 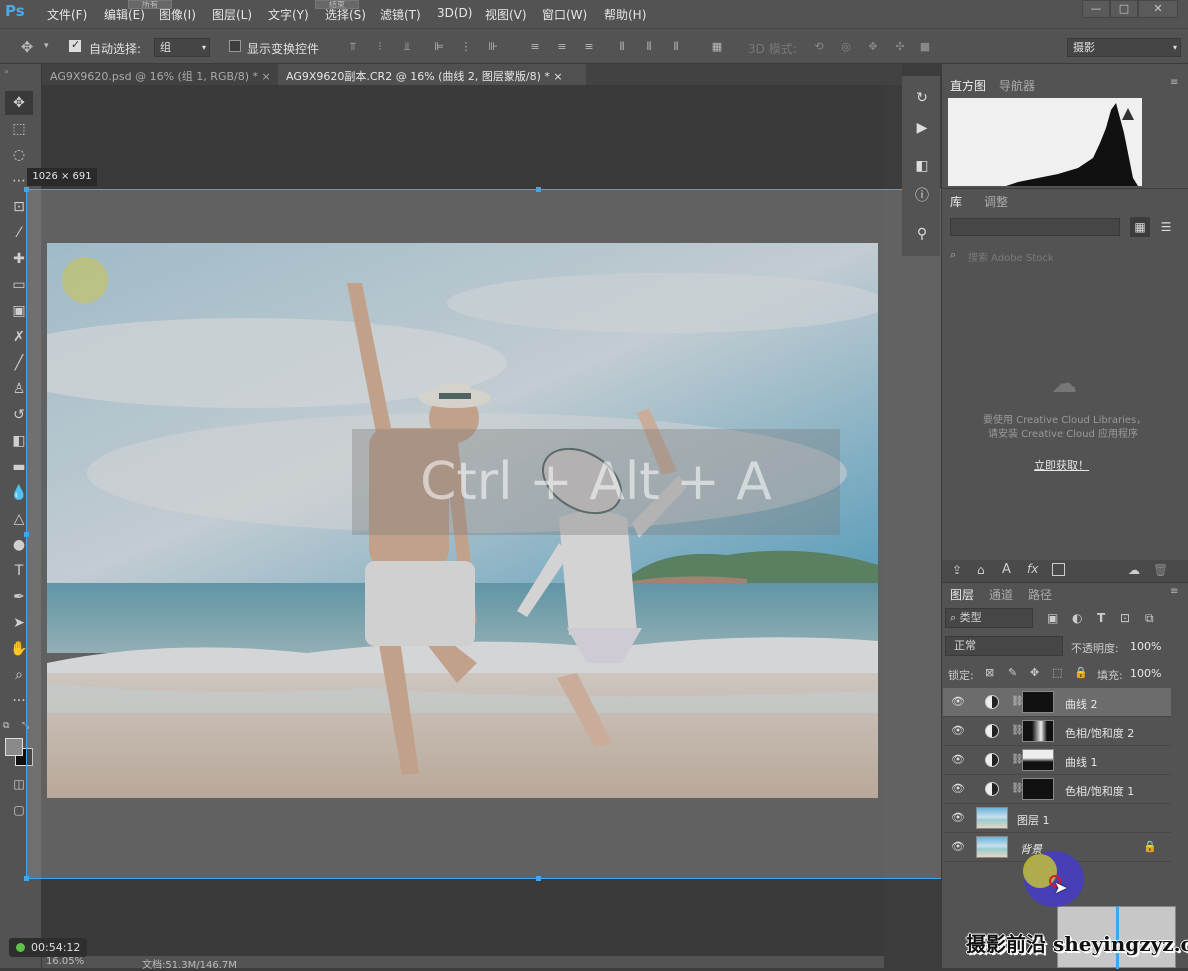 What do you see at coordinates (1099, 733) in the screenshot?
I see `layer-name: 色相/饱和度 2` at bounding box center [1099, 733].